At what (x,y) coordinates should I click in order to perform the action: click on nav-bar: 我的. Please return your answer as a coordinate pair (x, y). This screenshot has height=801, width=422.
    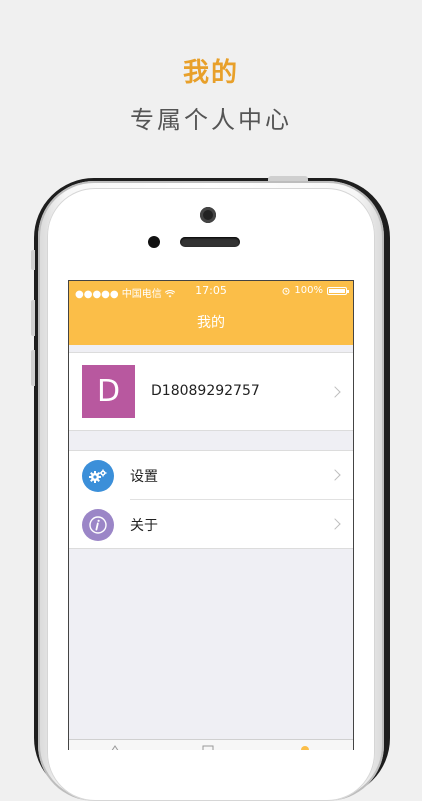
    Looking at the image, I should click on (211, 323).